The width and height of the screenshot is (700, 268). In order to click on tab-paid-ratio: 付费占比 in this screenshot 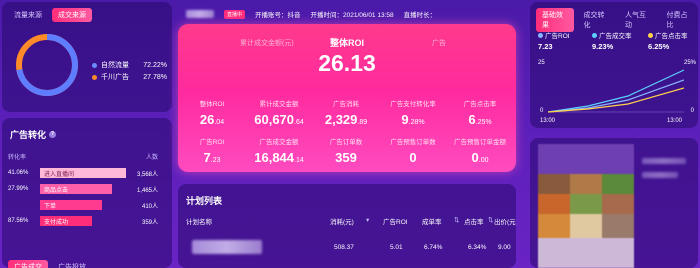, I will do `click(680, 20)`.